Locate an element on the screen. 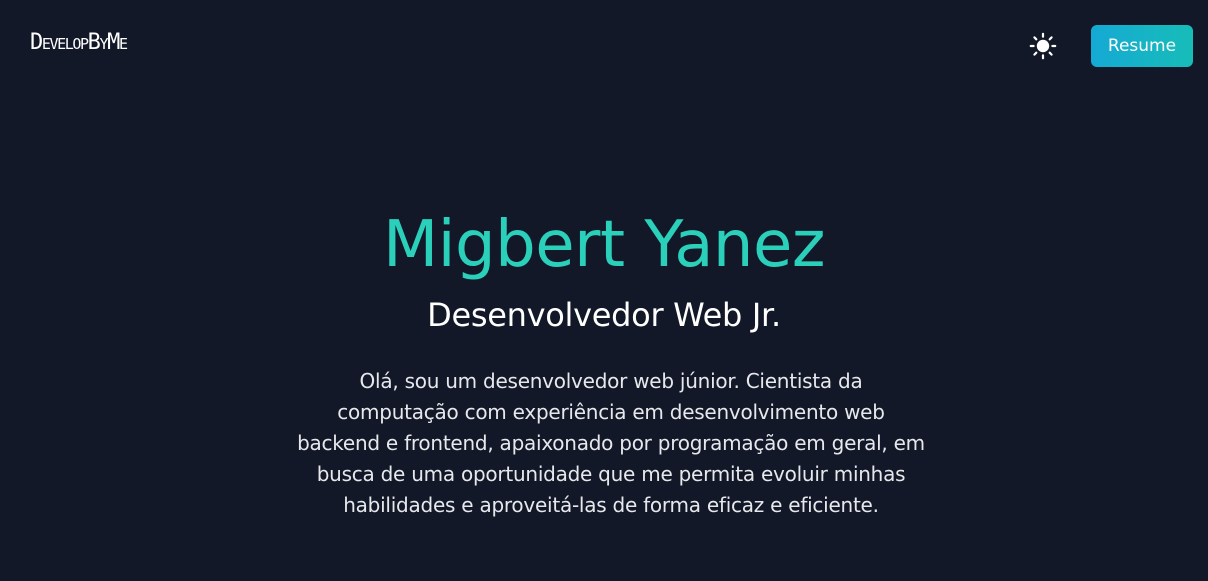 This screenshot has width=1208, height=581. brand-logo: DevelopByMe is located at coordinates (79, 43).